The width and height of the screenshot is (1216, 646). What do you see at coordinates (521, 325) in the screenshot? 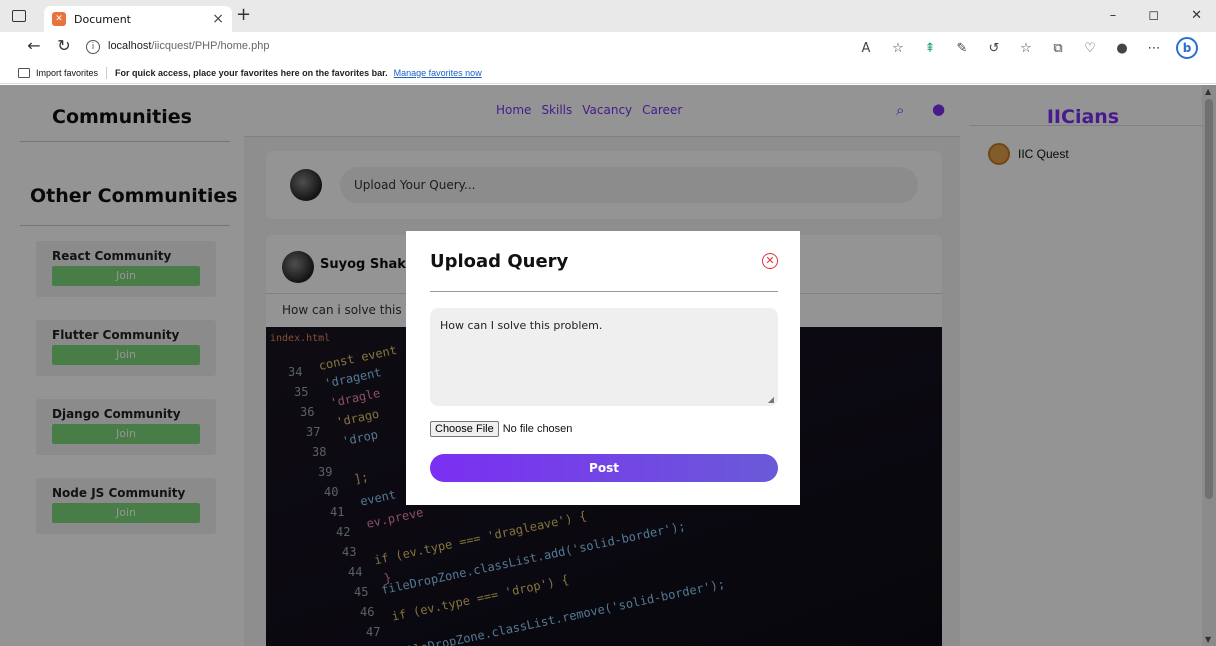
I see `query-text: How can I solve this problem.` at bounding box center [521, 325].